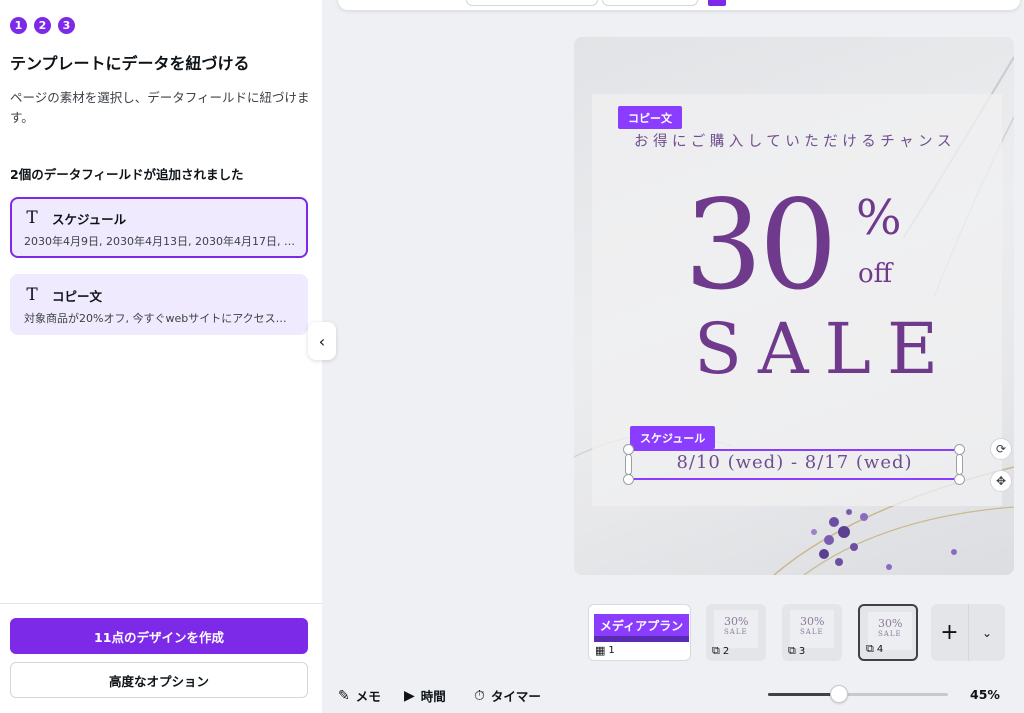  Describe the element at coordinates (479, 695) in the screenshot. I see `stopwatch-icon: ⏱` at that location.